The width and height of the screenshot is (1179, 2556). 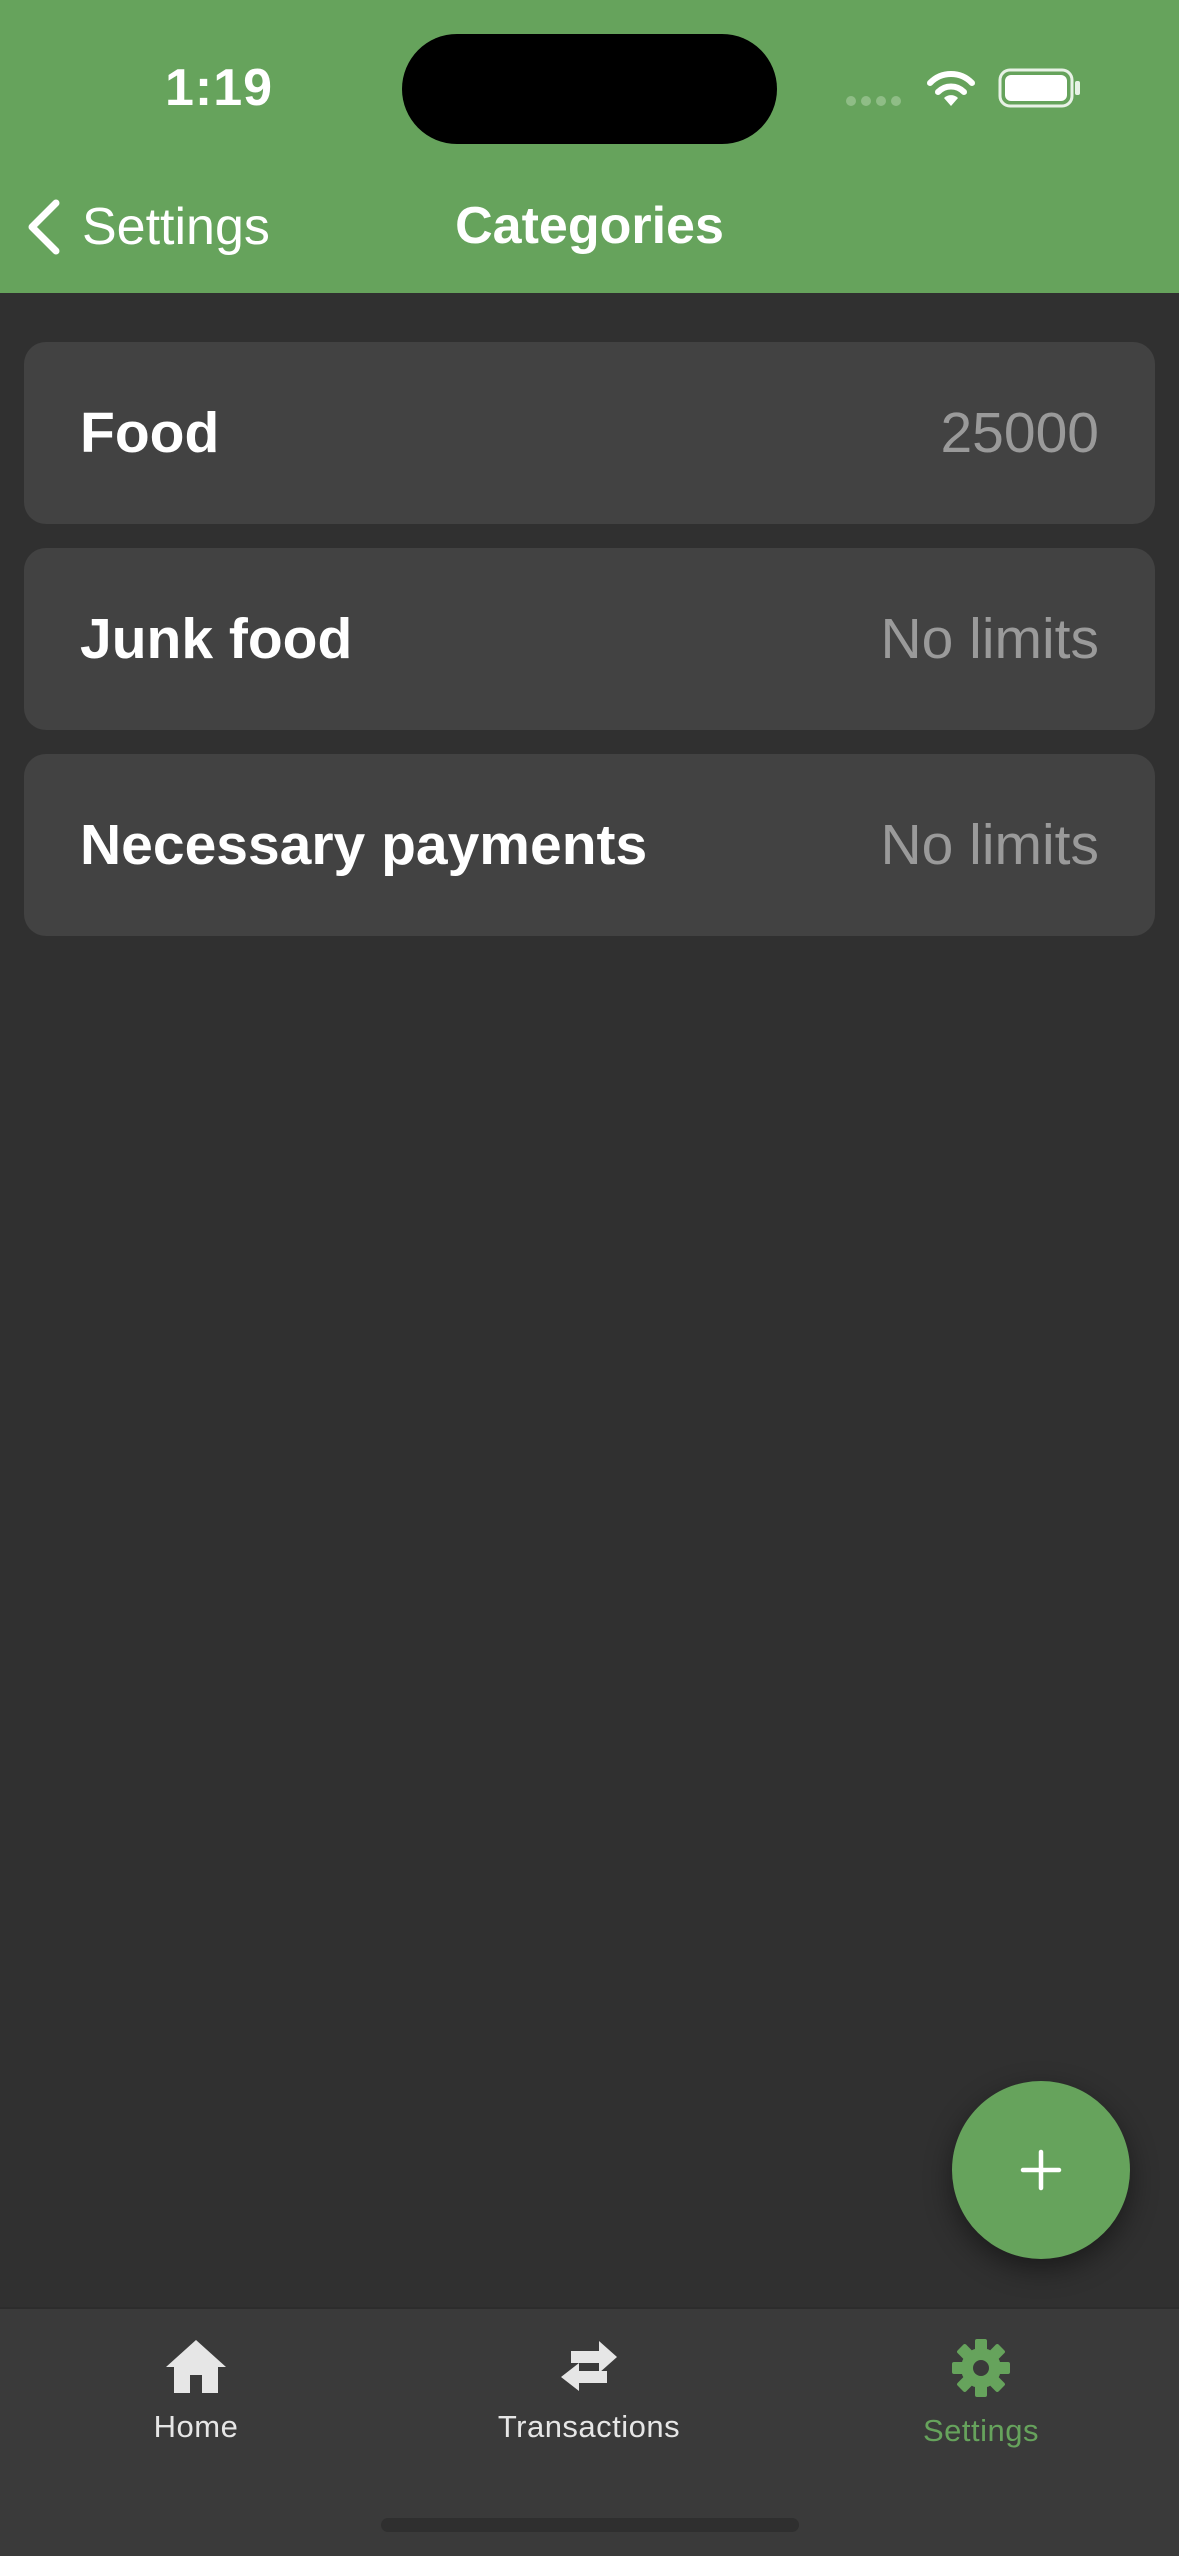 I want to click on wifi-icon, so click(x=951, y=88).